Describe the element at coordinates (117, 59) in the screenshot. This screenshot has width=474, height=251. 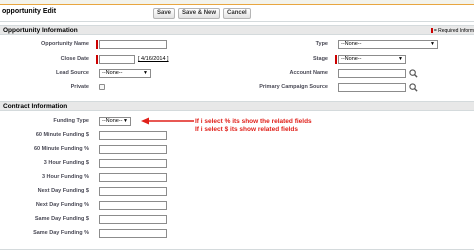
I see `close-date-input` at that location.